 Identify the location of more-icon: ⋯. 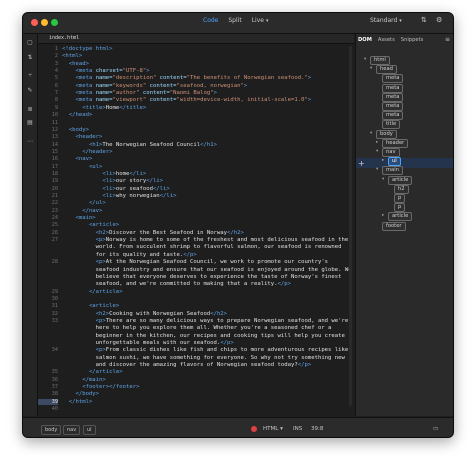
(30, 142).